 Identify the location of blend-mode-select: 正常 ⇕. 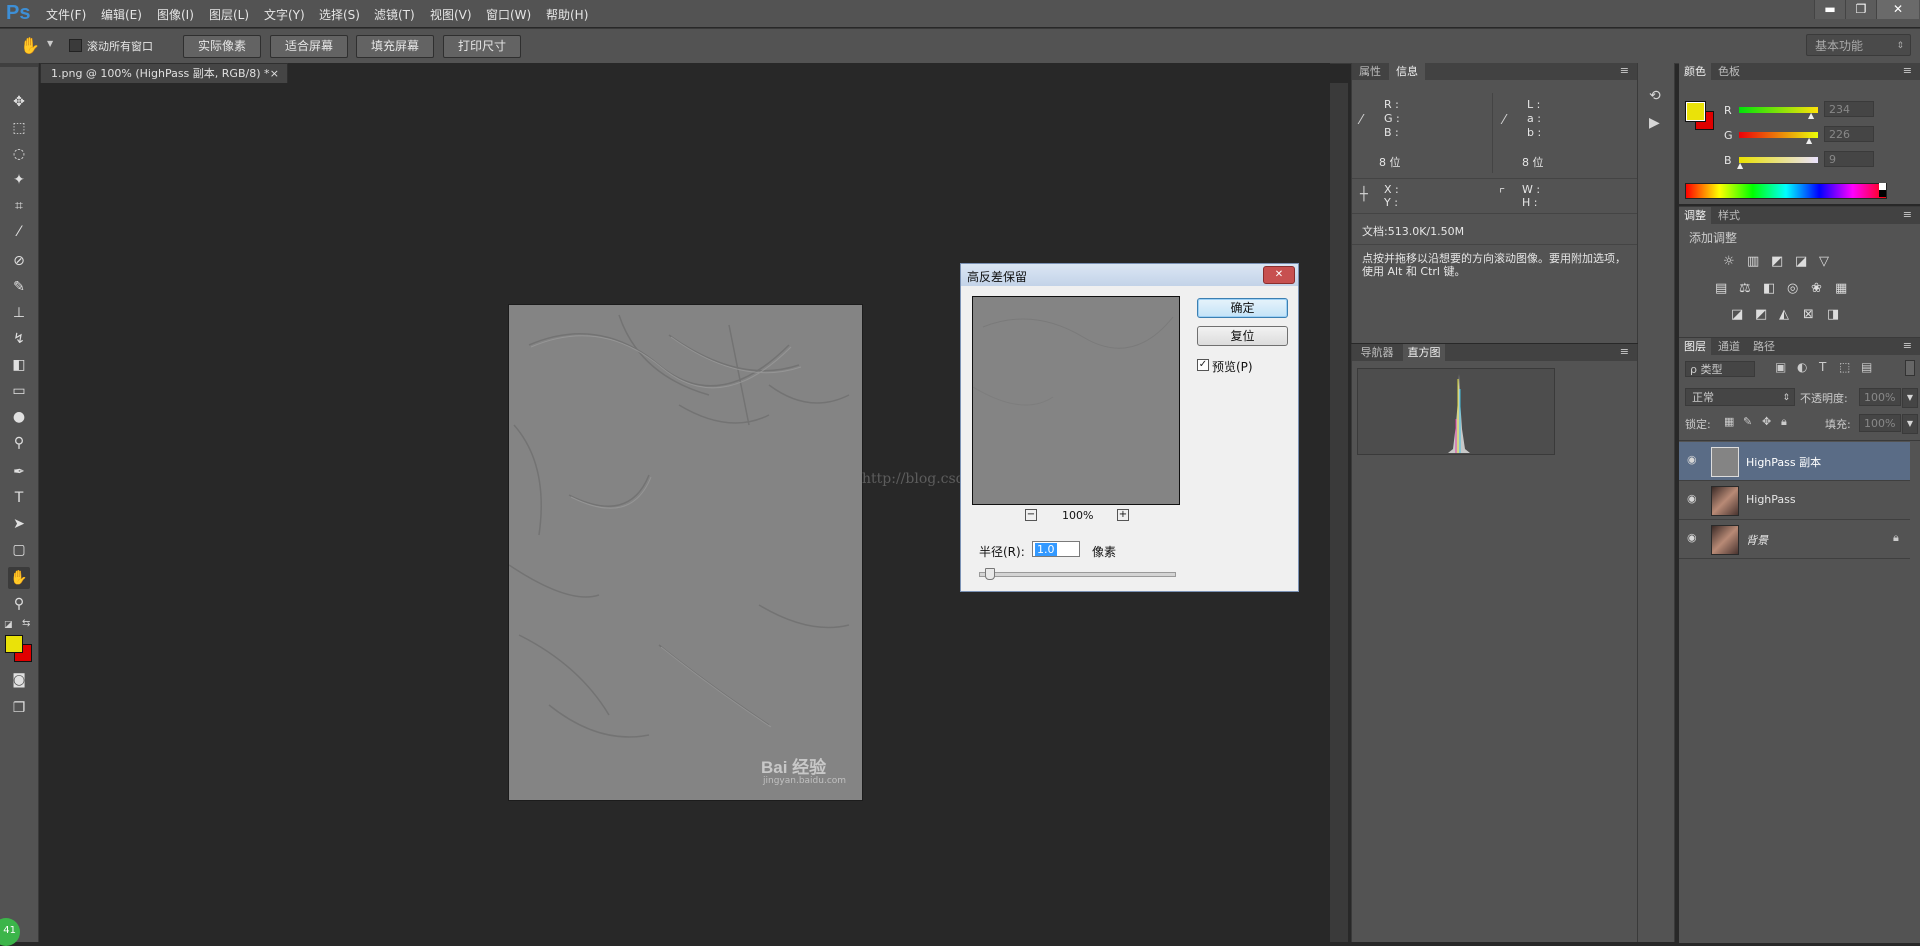
(1740, 397).